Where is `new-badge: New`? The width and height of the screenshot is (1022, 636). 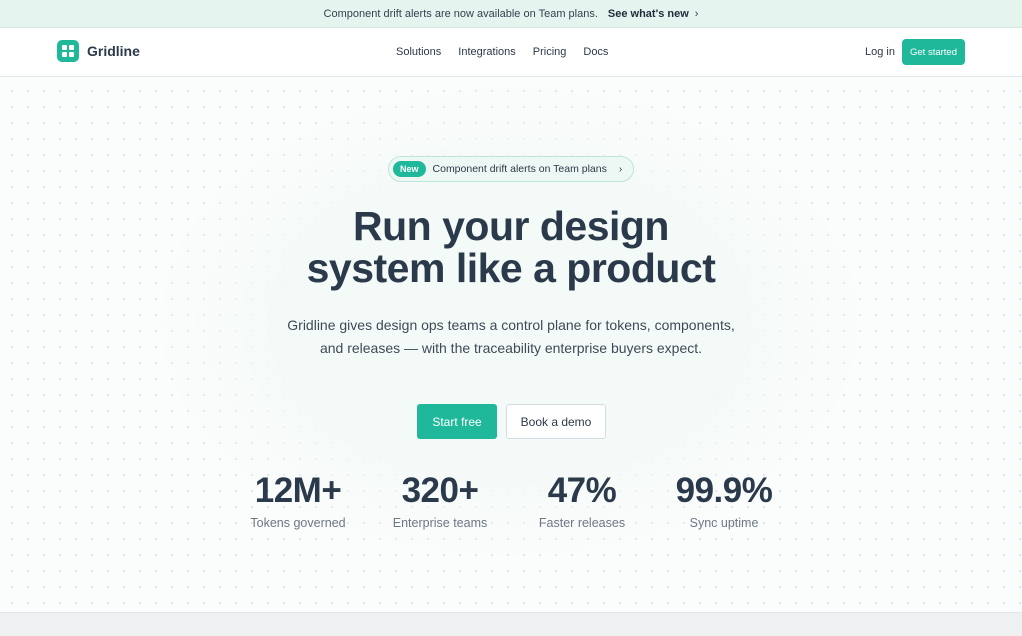 new-badge: New is located at coordinates (409, 169).